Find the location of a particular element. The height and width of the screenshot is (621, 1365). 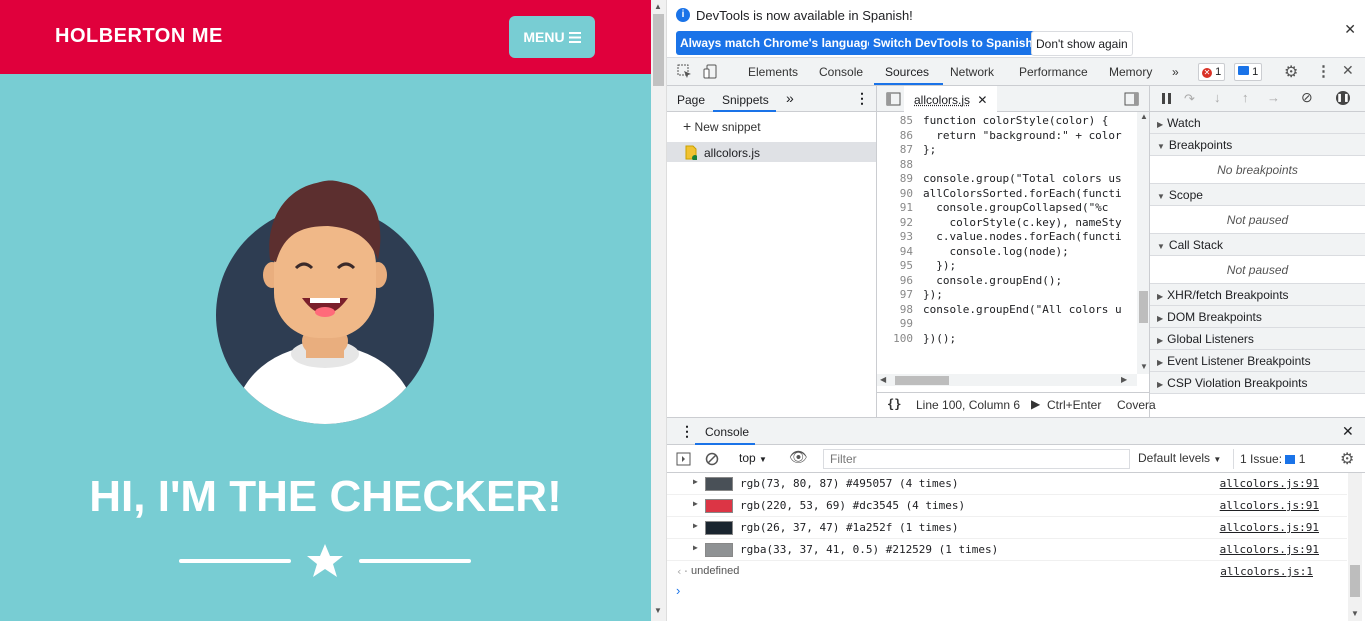

device-toolbar-icon is located at coordinates (710, 71).